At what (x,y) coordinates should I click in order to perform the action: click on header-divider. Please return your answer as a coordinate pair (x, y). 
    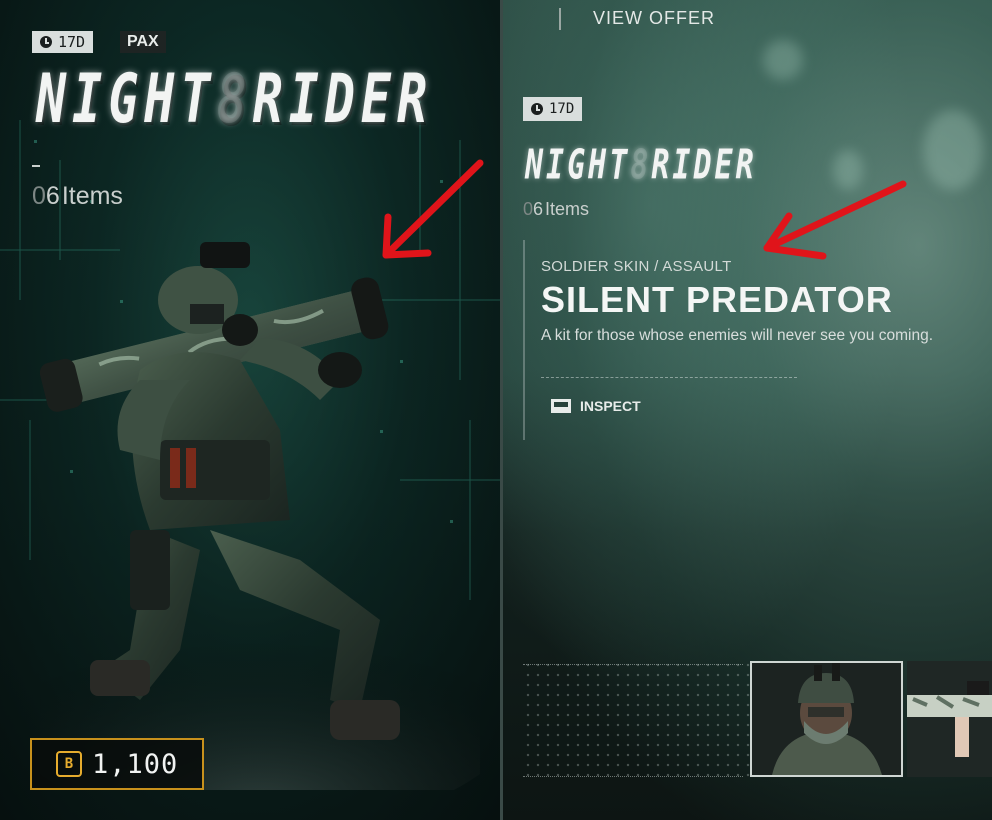
    Looking at the image, I should click on (560, 19).